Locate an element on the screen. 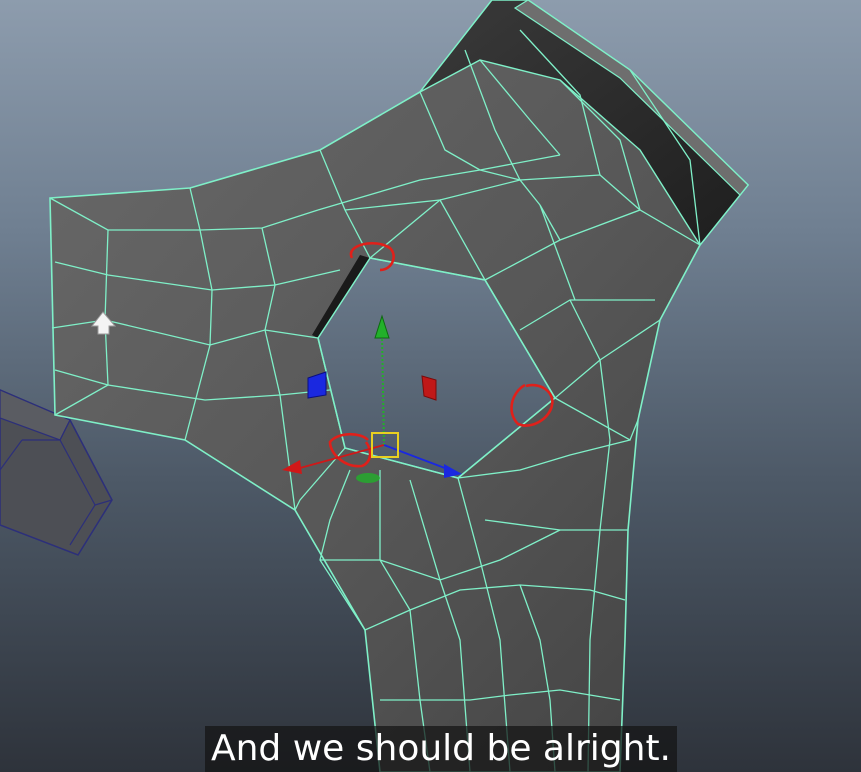 The width and height of the screenshot is (861, 772). xz-plane-handle is located at coordinates (368, 478).